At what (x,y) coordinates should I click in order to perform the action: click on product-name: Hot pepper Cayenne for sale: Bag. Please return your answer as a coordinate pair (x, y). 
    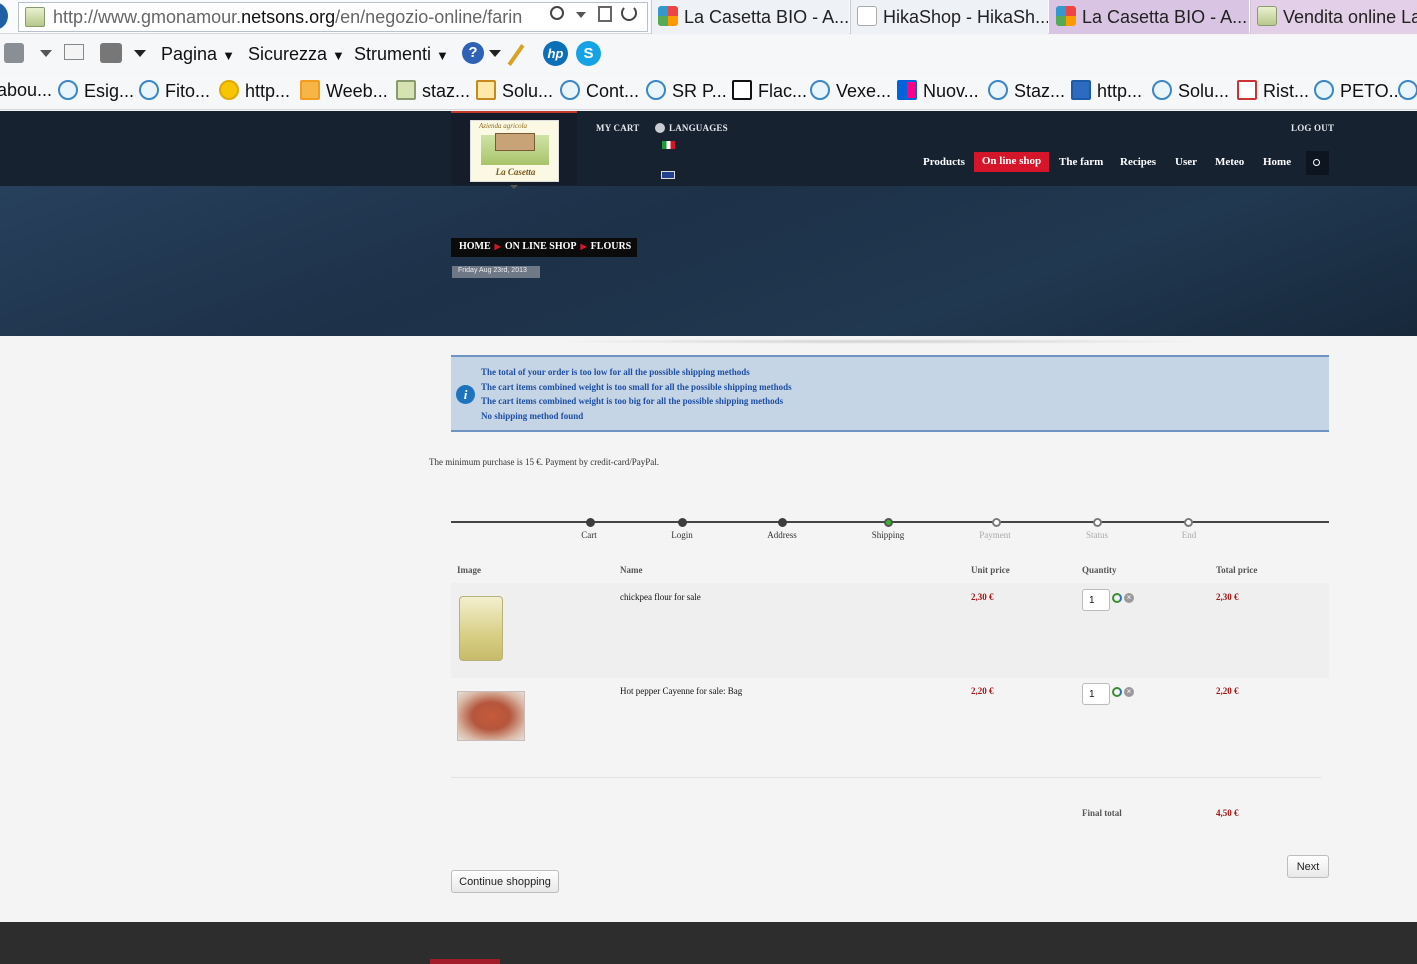
    Looking at the image, I should click on (681, 691).